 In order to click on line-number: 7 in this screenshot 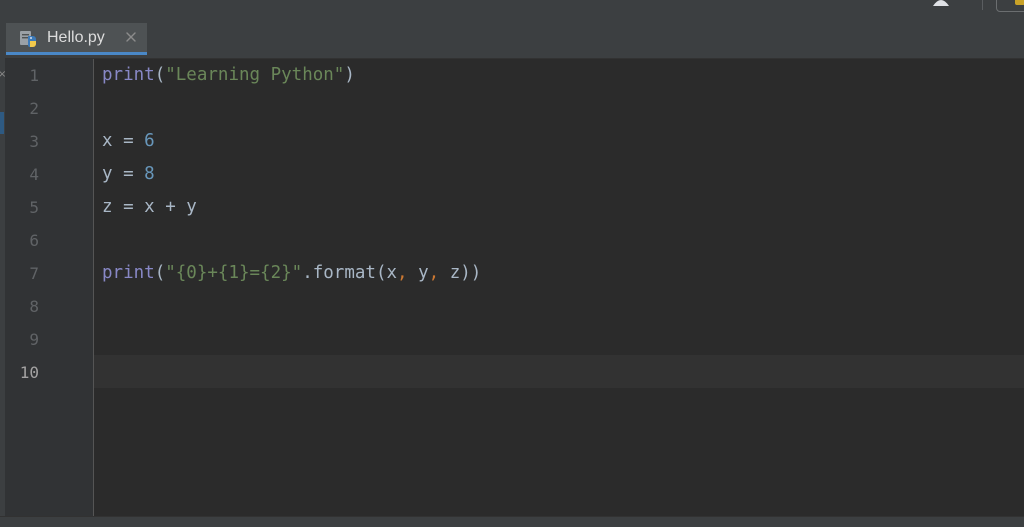, I will do `click(34, 273)`.